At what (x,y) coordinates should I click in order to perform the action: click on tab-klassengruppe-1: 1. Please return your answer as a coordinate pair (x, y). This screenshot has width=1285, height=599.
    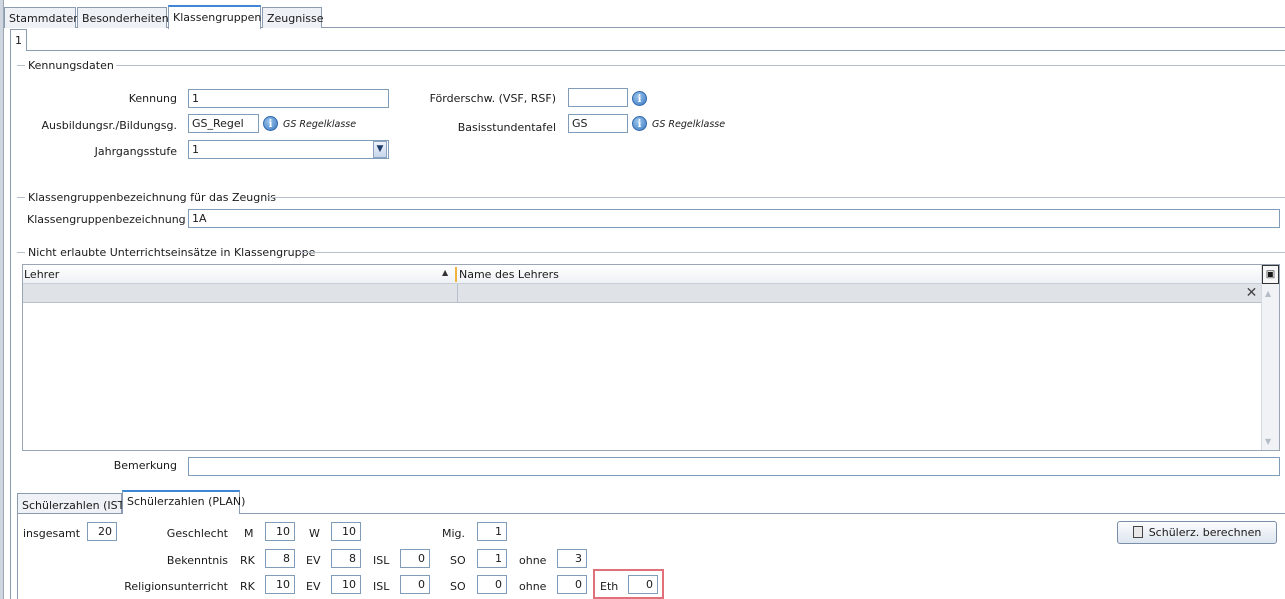
    Looking at the image, I should click on (18, 40).